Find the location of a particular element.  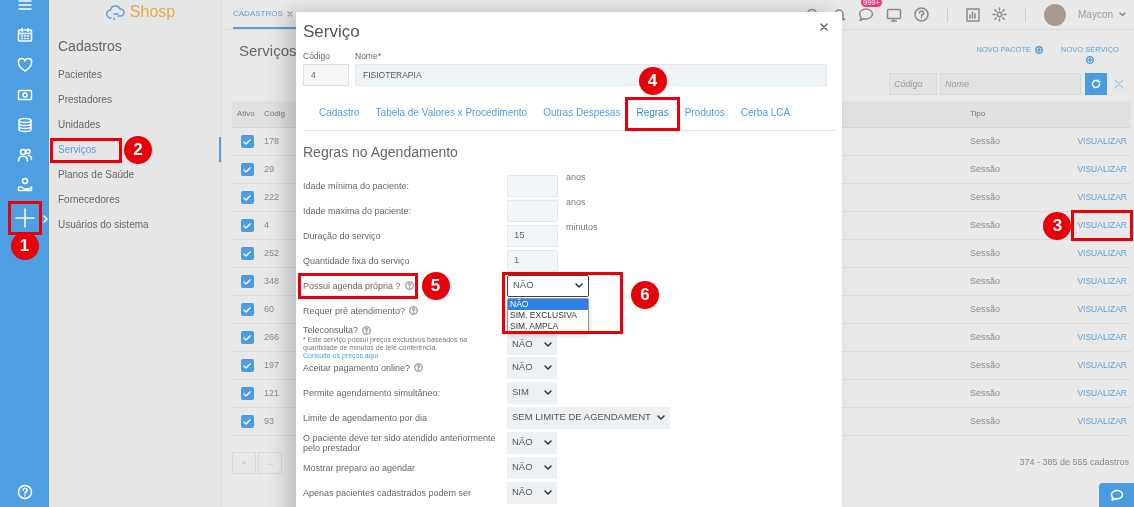

table-cell: 178 is located at coordinates (272, 140).